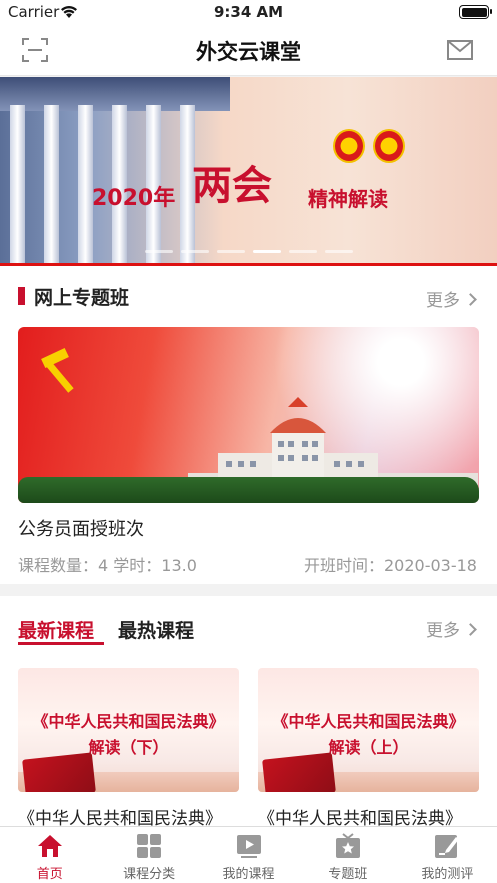 The image size is (497, 883). I want to click on tab-label: 专题班, so click(348, 874).